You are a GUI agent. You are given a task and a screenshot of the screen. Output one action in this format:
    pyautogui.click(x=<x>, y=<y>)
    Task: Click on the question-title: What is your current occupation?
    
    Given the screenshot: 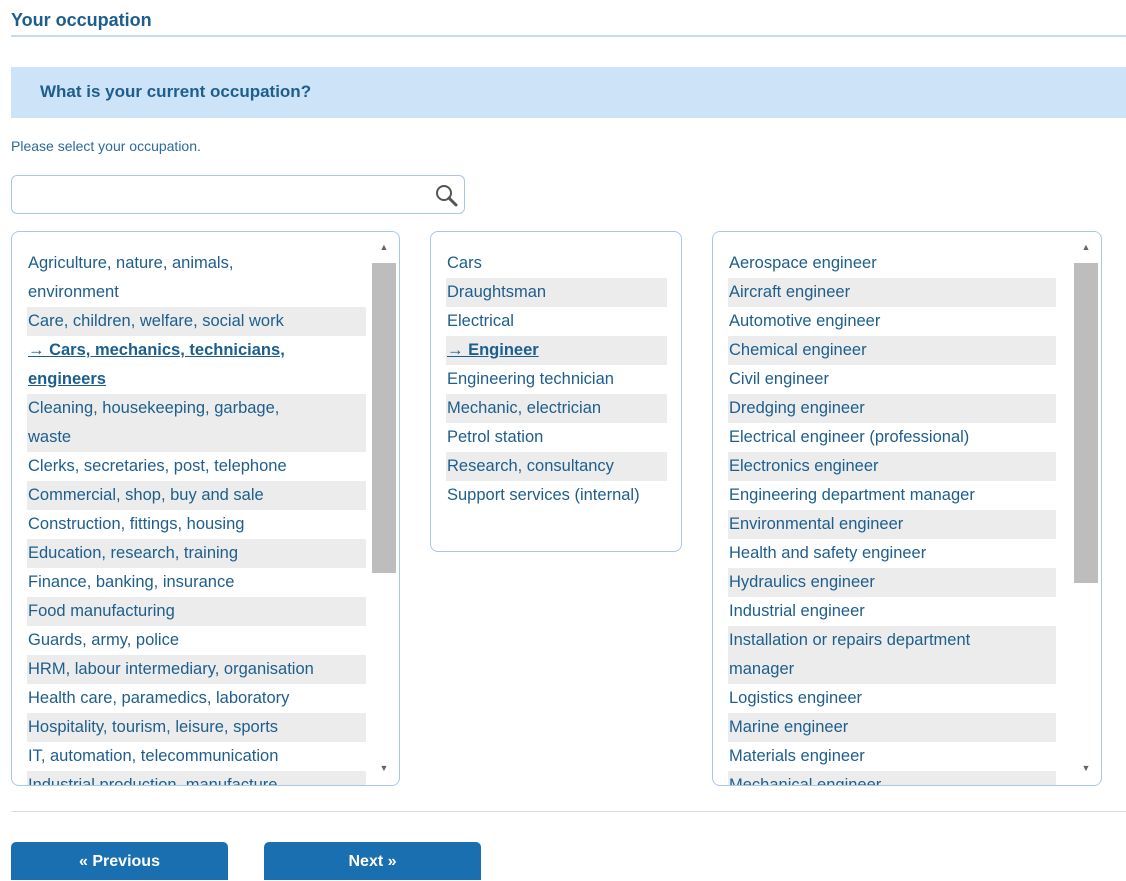 What is the action you would take?
    pyautogui.click(x=176, y=91)
    